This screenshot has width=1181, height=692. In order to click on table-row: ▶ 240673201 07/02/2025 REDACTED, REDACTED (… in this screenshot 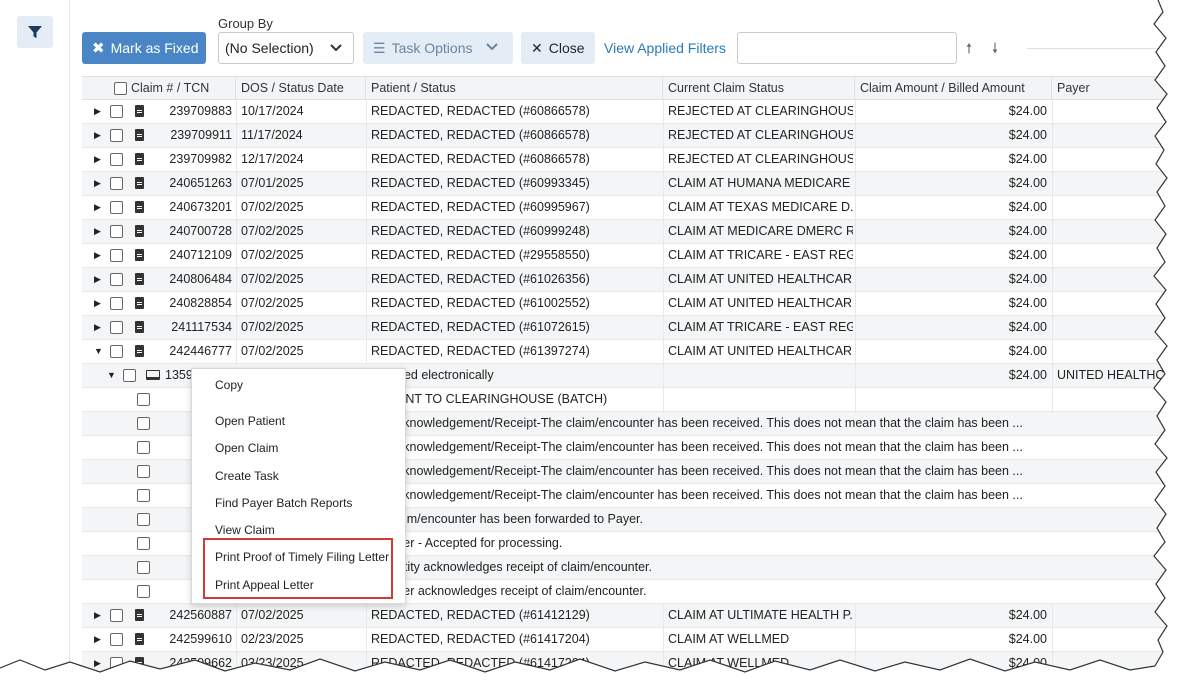, I will do `click(631, 208)`.